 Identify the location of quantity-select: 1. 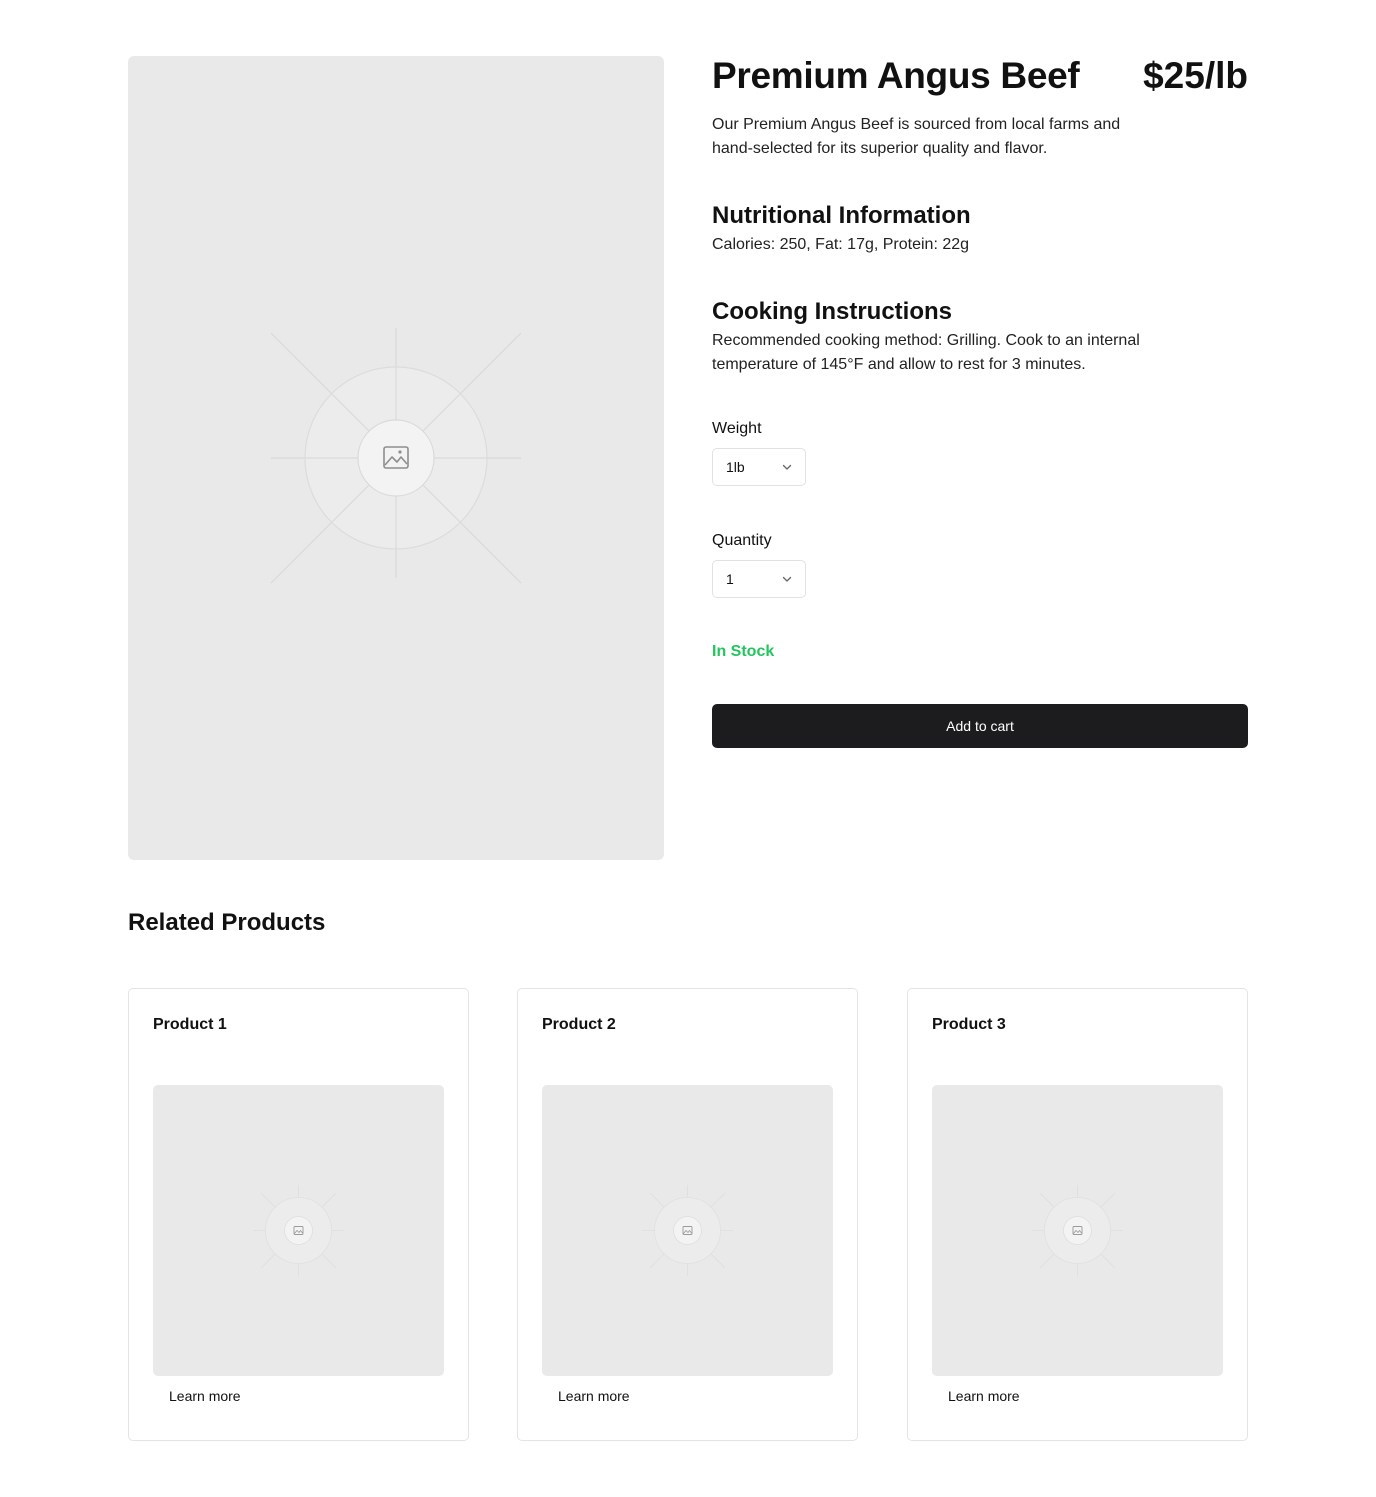
(759, 579).